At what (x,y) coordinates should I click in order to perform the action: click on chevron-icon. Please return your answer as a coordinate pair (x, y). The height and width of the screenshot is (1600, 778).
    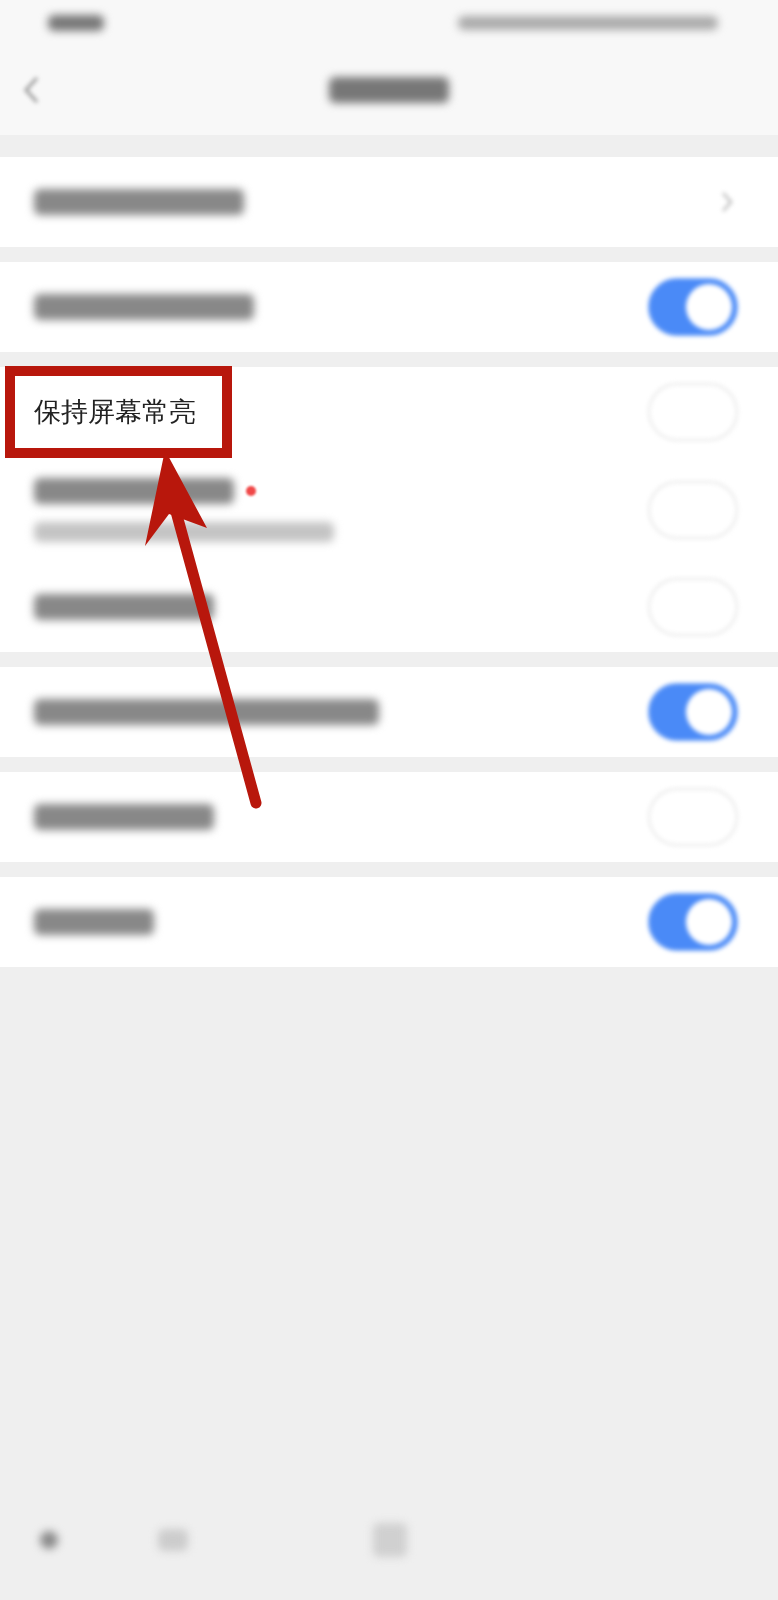
    Looking at the image, I should click on (727, 202).